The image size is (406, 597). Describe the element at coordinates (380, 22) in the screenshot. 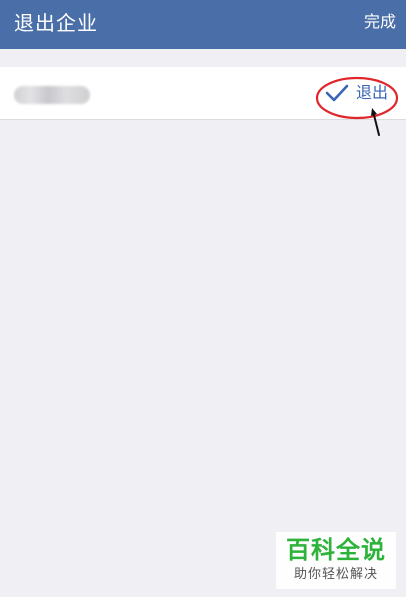

I see `done-button: 完成` at that location.